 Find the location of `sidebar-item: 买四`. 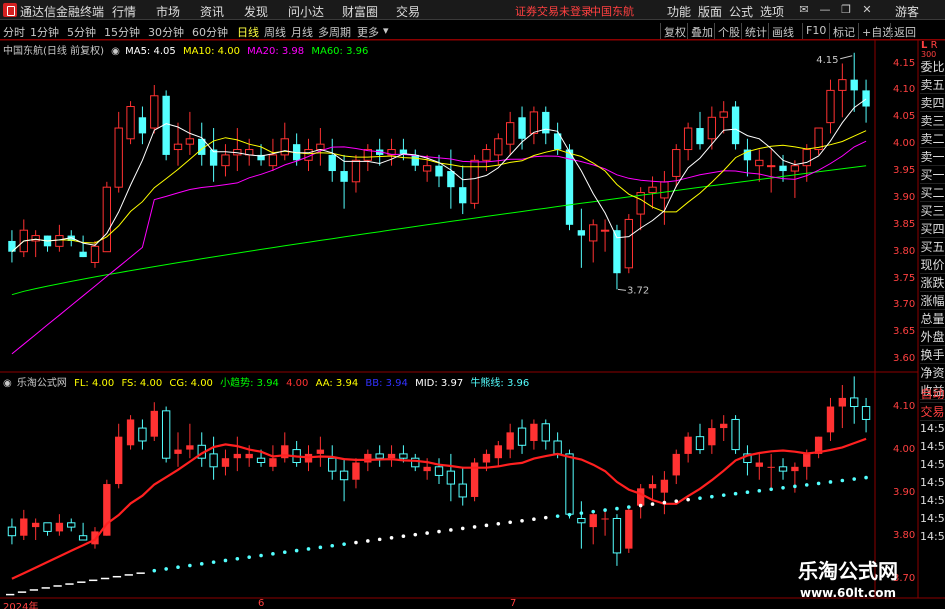

sidebar-item: 买四 is located at coordinates (932, 229).